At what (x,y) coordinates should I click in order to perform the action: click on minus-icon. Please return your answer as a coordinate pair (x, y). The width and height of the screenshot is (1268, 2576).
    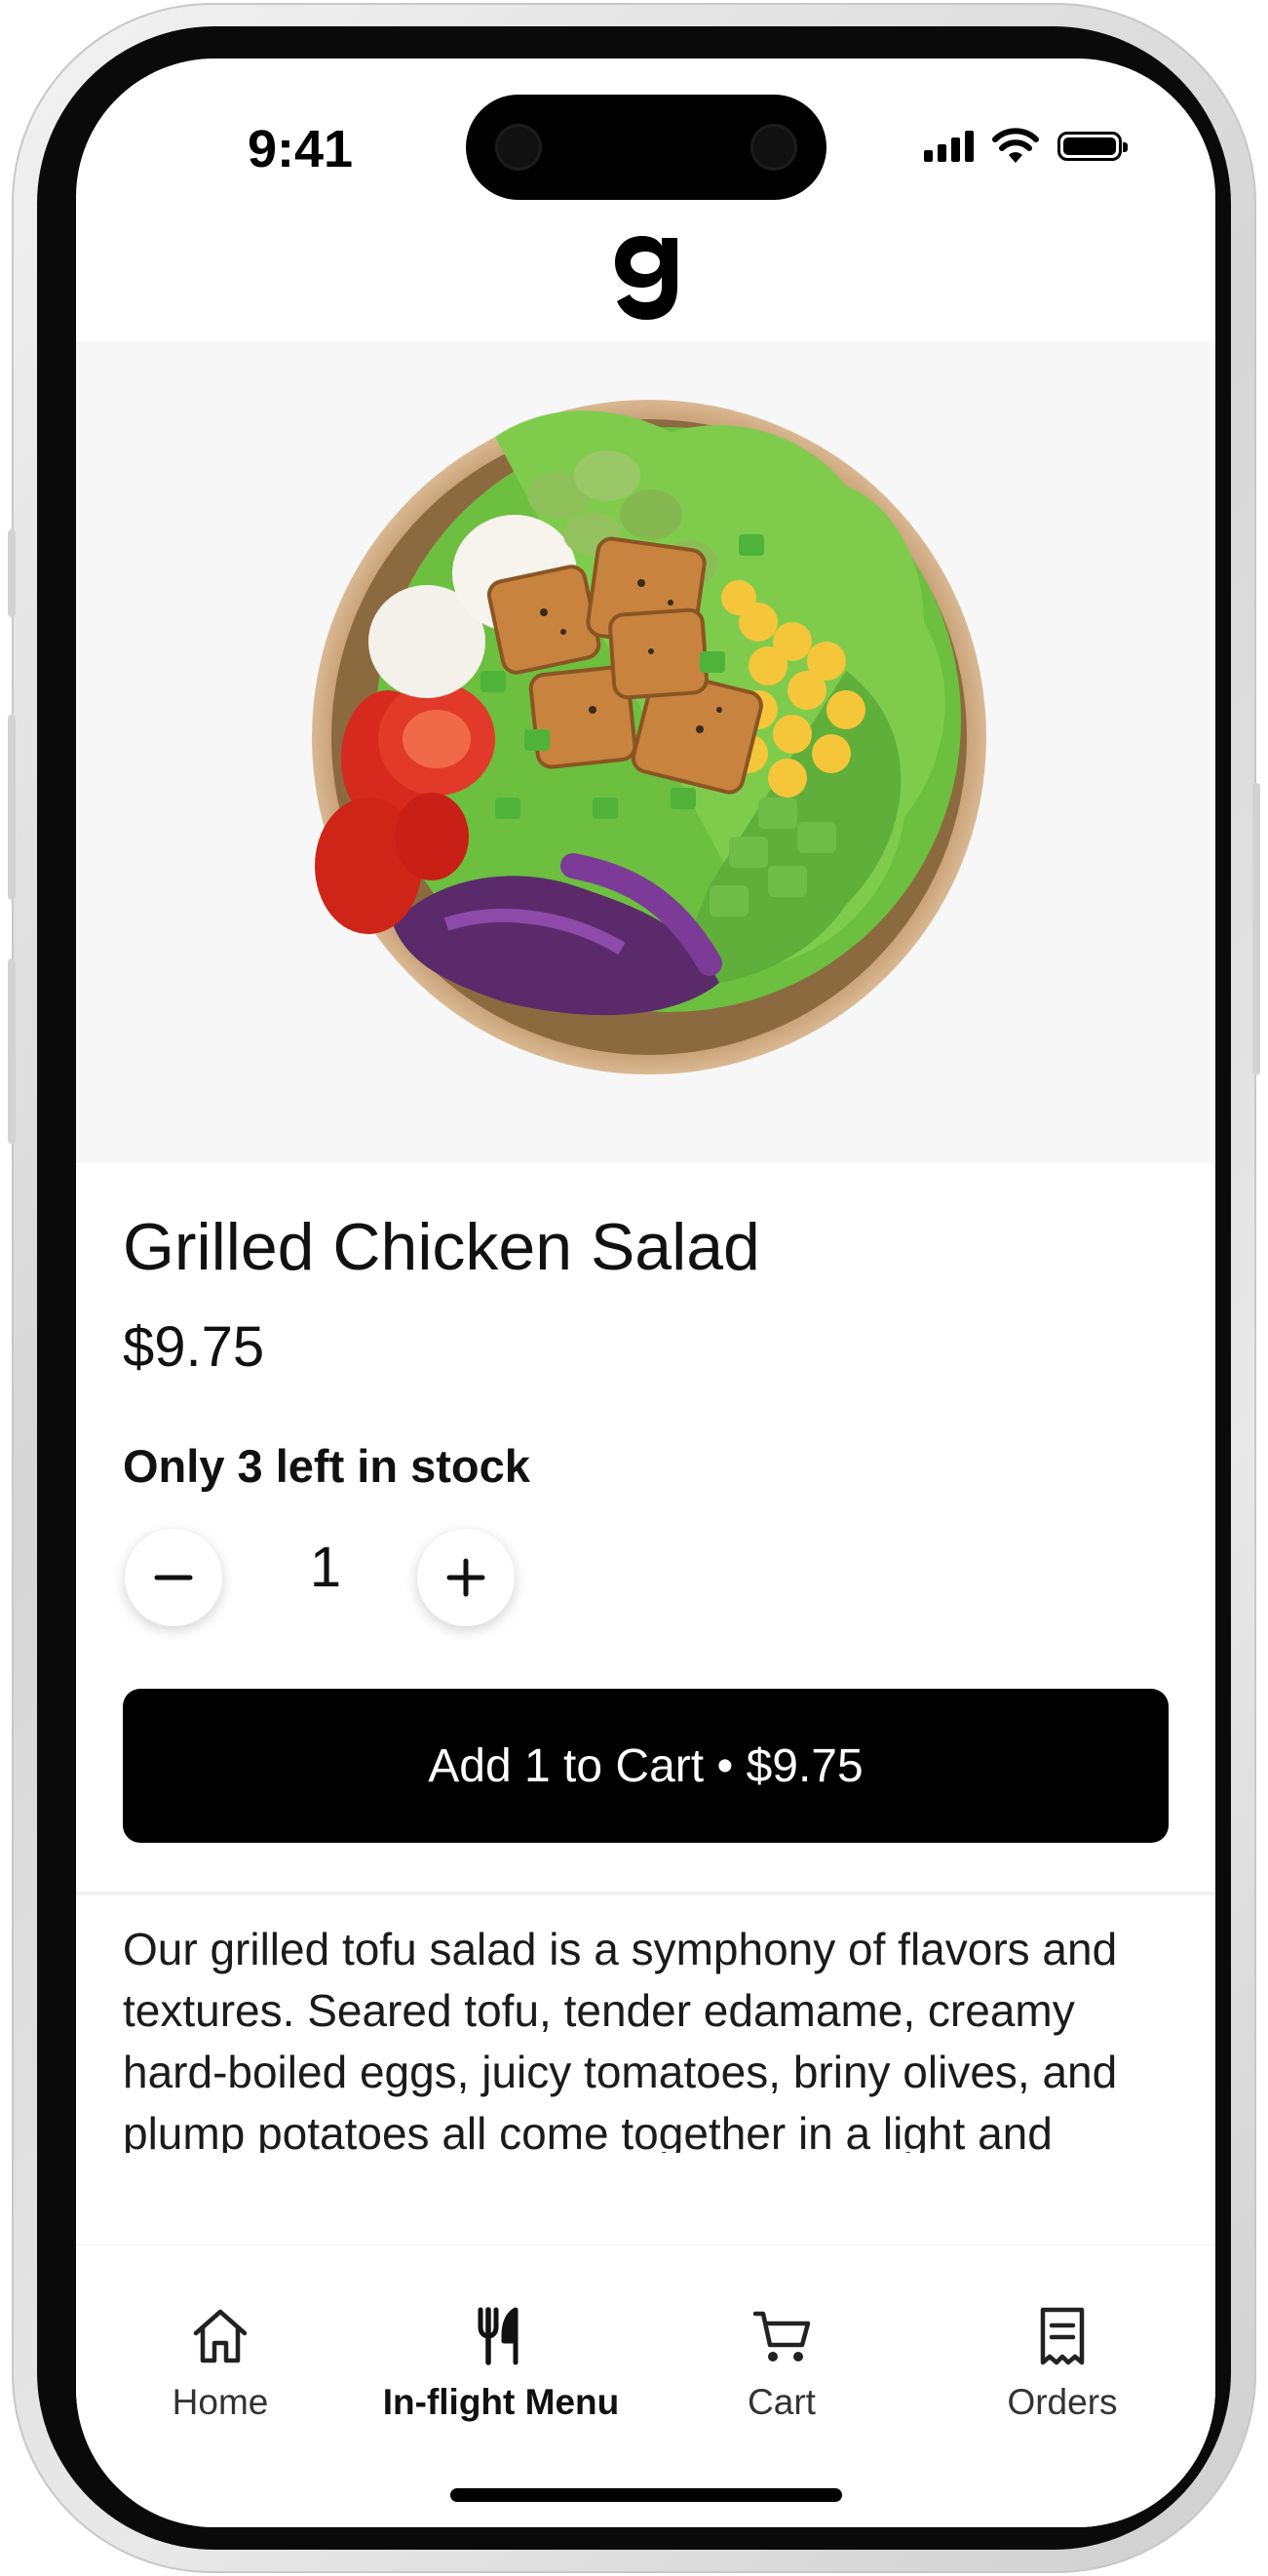
    Looking at the image, I should click on (173, 1578).